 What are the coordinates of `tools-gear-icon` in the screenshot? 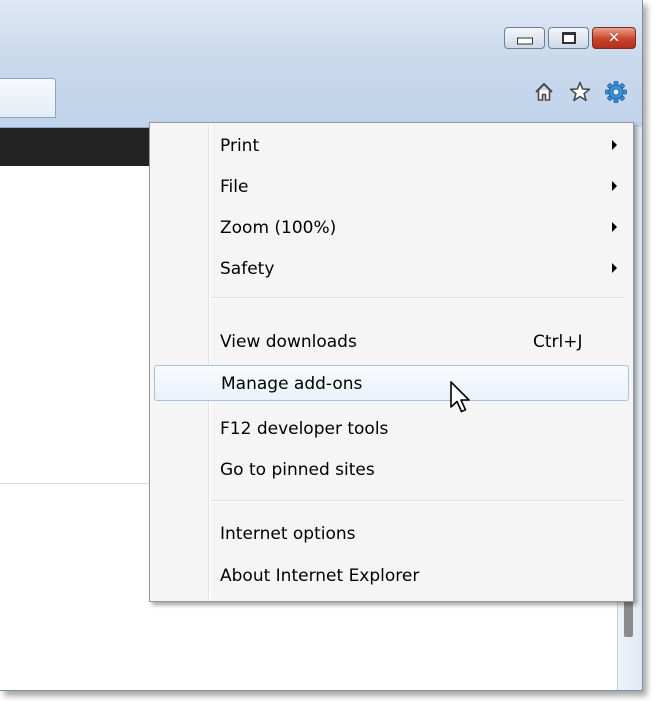 It's located at (616, 92).